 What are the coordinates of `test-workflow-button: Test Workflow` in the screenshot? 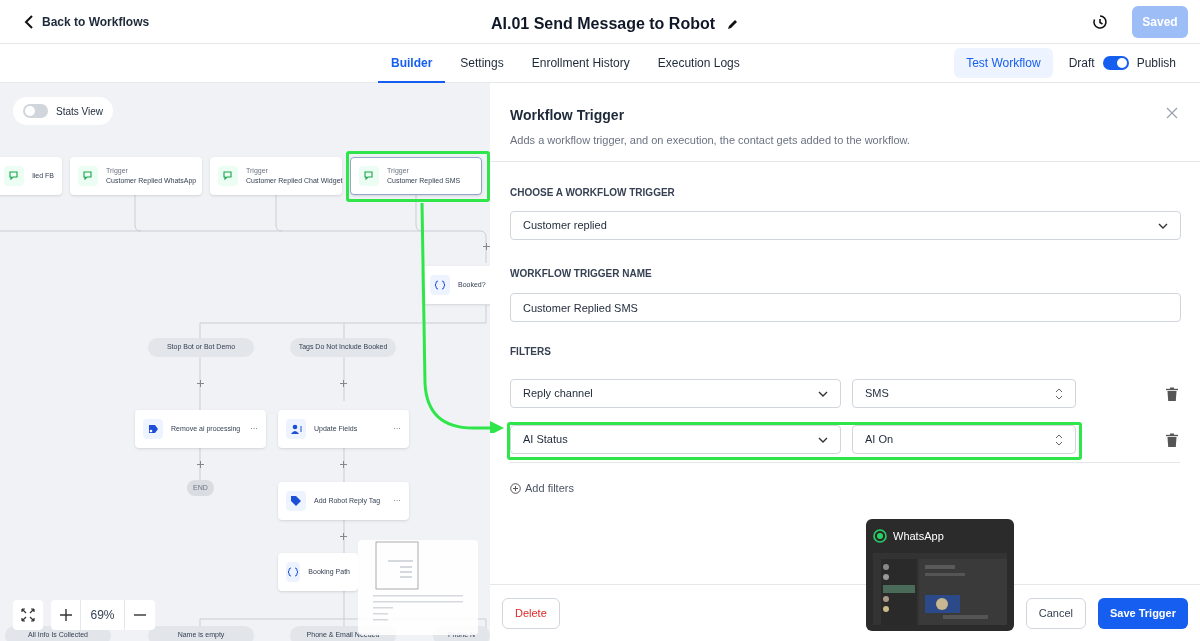 It's located at (1003, 63).